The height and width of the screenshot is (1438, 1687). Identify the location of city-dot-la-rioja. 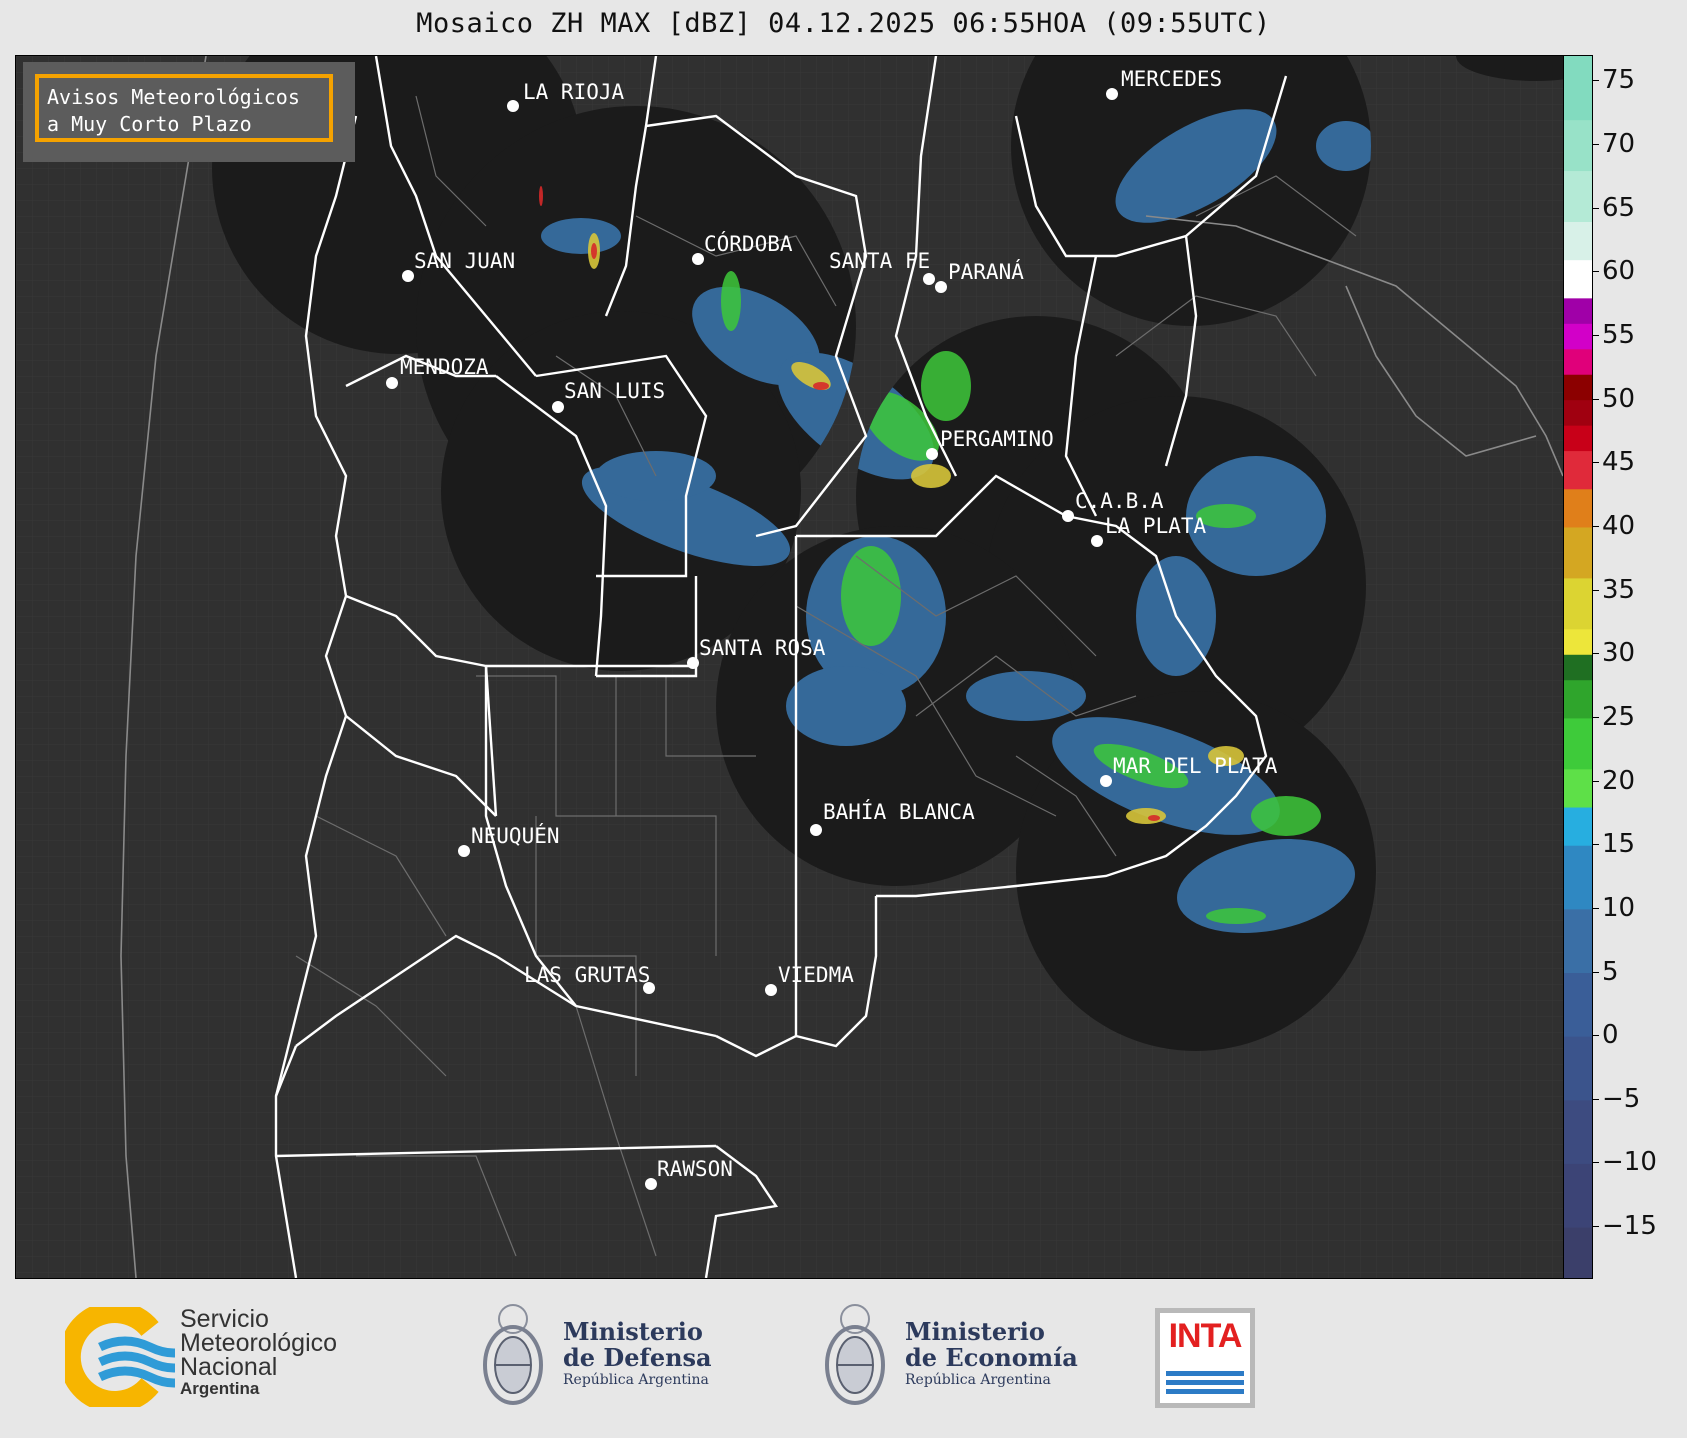
(513, 106).